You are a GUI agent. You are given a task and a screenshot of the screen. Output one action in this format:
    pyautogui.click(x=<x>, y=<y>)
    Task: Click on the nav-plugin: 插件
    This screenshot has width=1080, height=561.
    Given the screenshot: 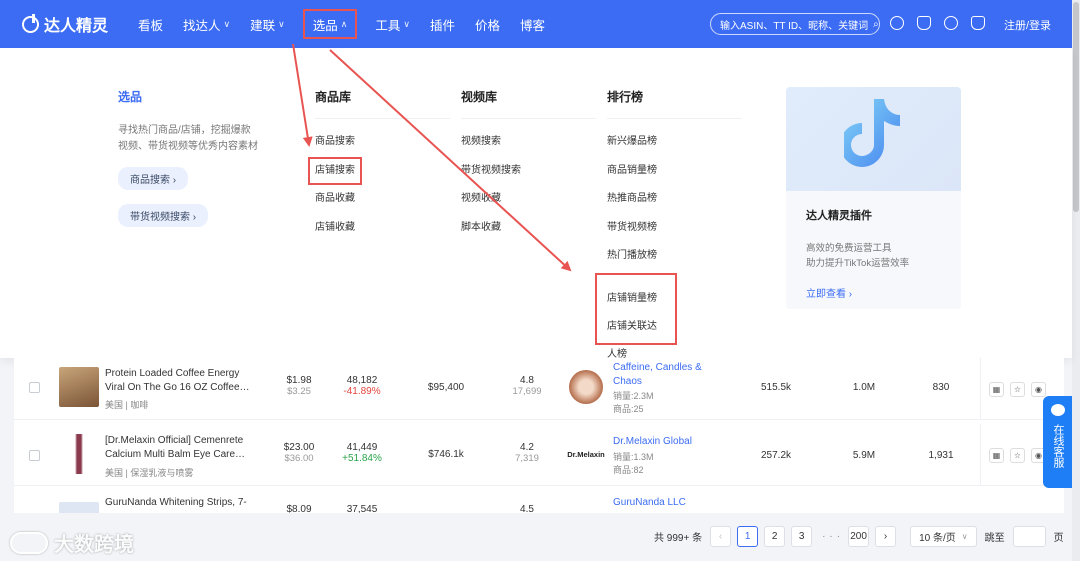 What is the action you would take?
    pyautogui.click(x=442, y=24)
    